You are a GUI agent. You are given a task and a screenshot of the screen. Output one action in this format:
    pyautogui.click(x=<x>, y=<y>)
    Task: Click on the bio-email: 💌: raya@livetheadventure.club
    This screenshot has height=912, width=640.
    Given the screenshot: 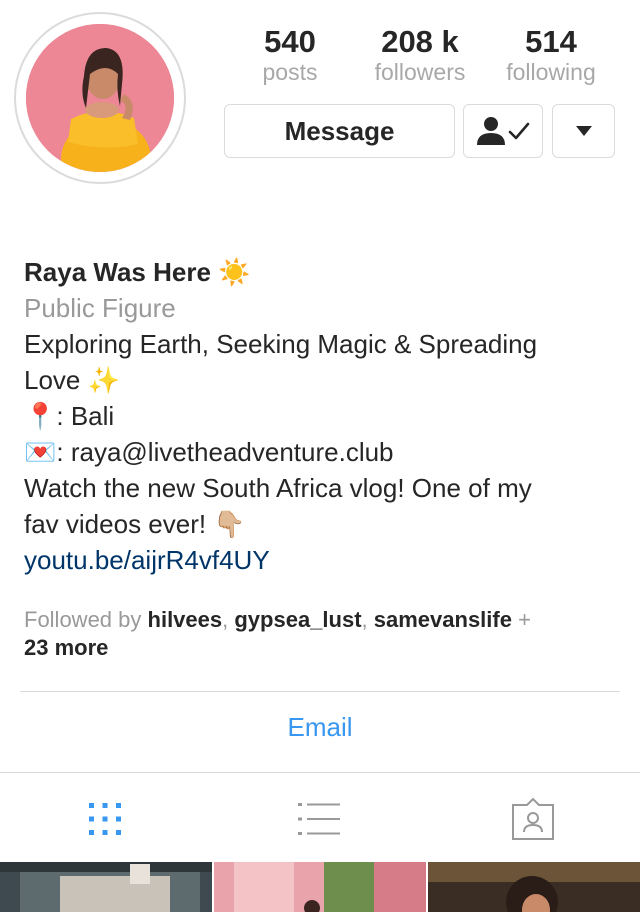 What is the action you would take?
    pyautogui.click(x=319, y=452)
    